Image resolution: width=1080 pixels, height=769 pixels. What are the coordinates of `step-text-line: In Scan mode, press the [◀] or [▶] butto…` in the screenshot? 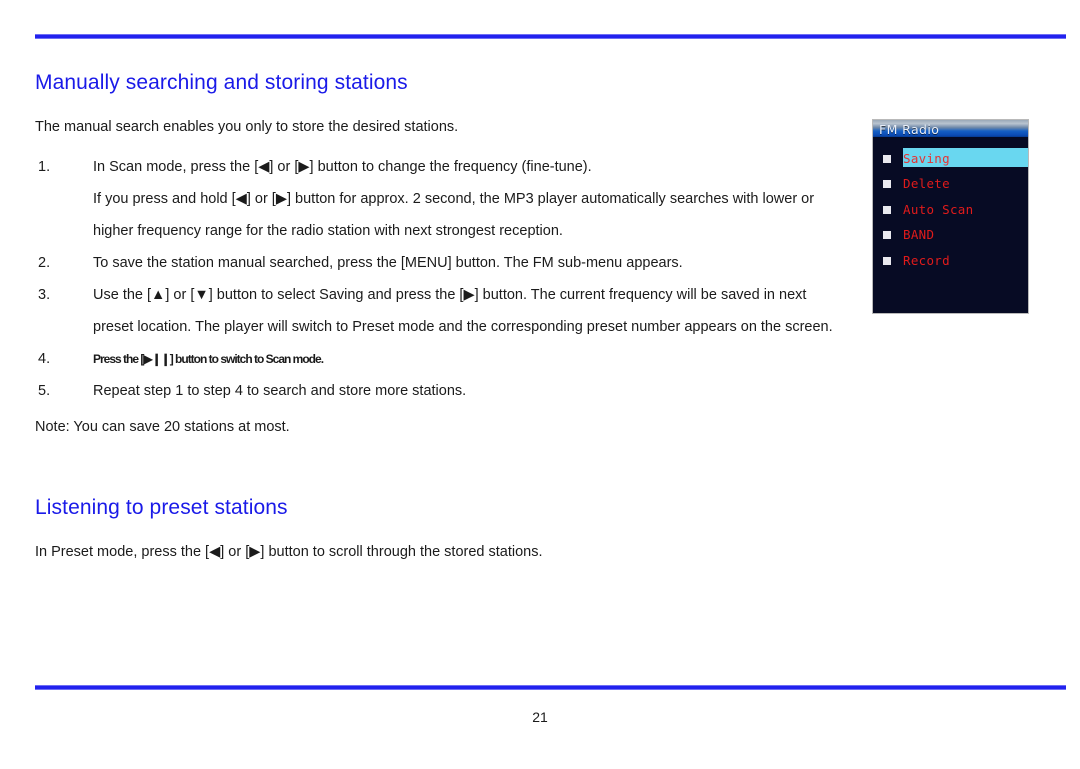 It's located at (342, 167).